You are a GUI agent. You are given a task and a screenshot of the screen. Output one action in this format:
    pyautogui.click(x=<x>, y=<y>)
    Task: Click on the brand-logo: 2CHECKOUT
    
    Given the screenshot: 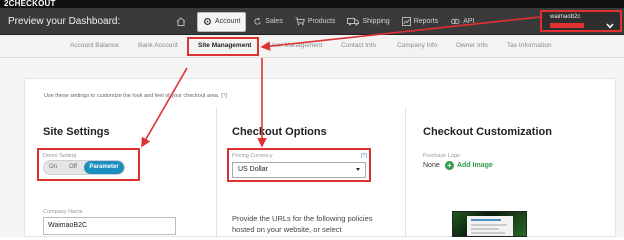 What is the action you would take?
    pyautogui.click(x=30, y=4)
    